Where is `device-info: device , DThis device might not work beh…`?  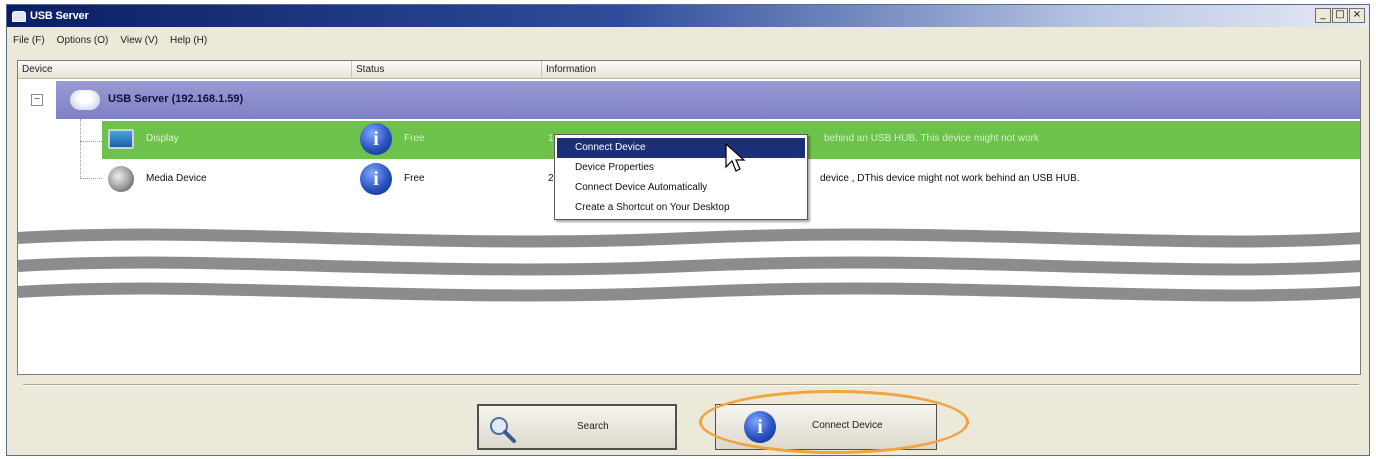
device-info: device , DThis device might not work beh… is located at coordinates (950, 178).